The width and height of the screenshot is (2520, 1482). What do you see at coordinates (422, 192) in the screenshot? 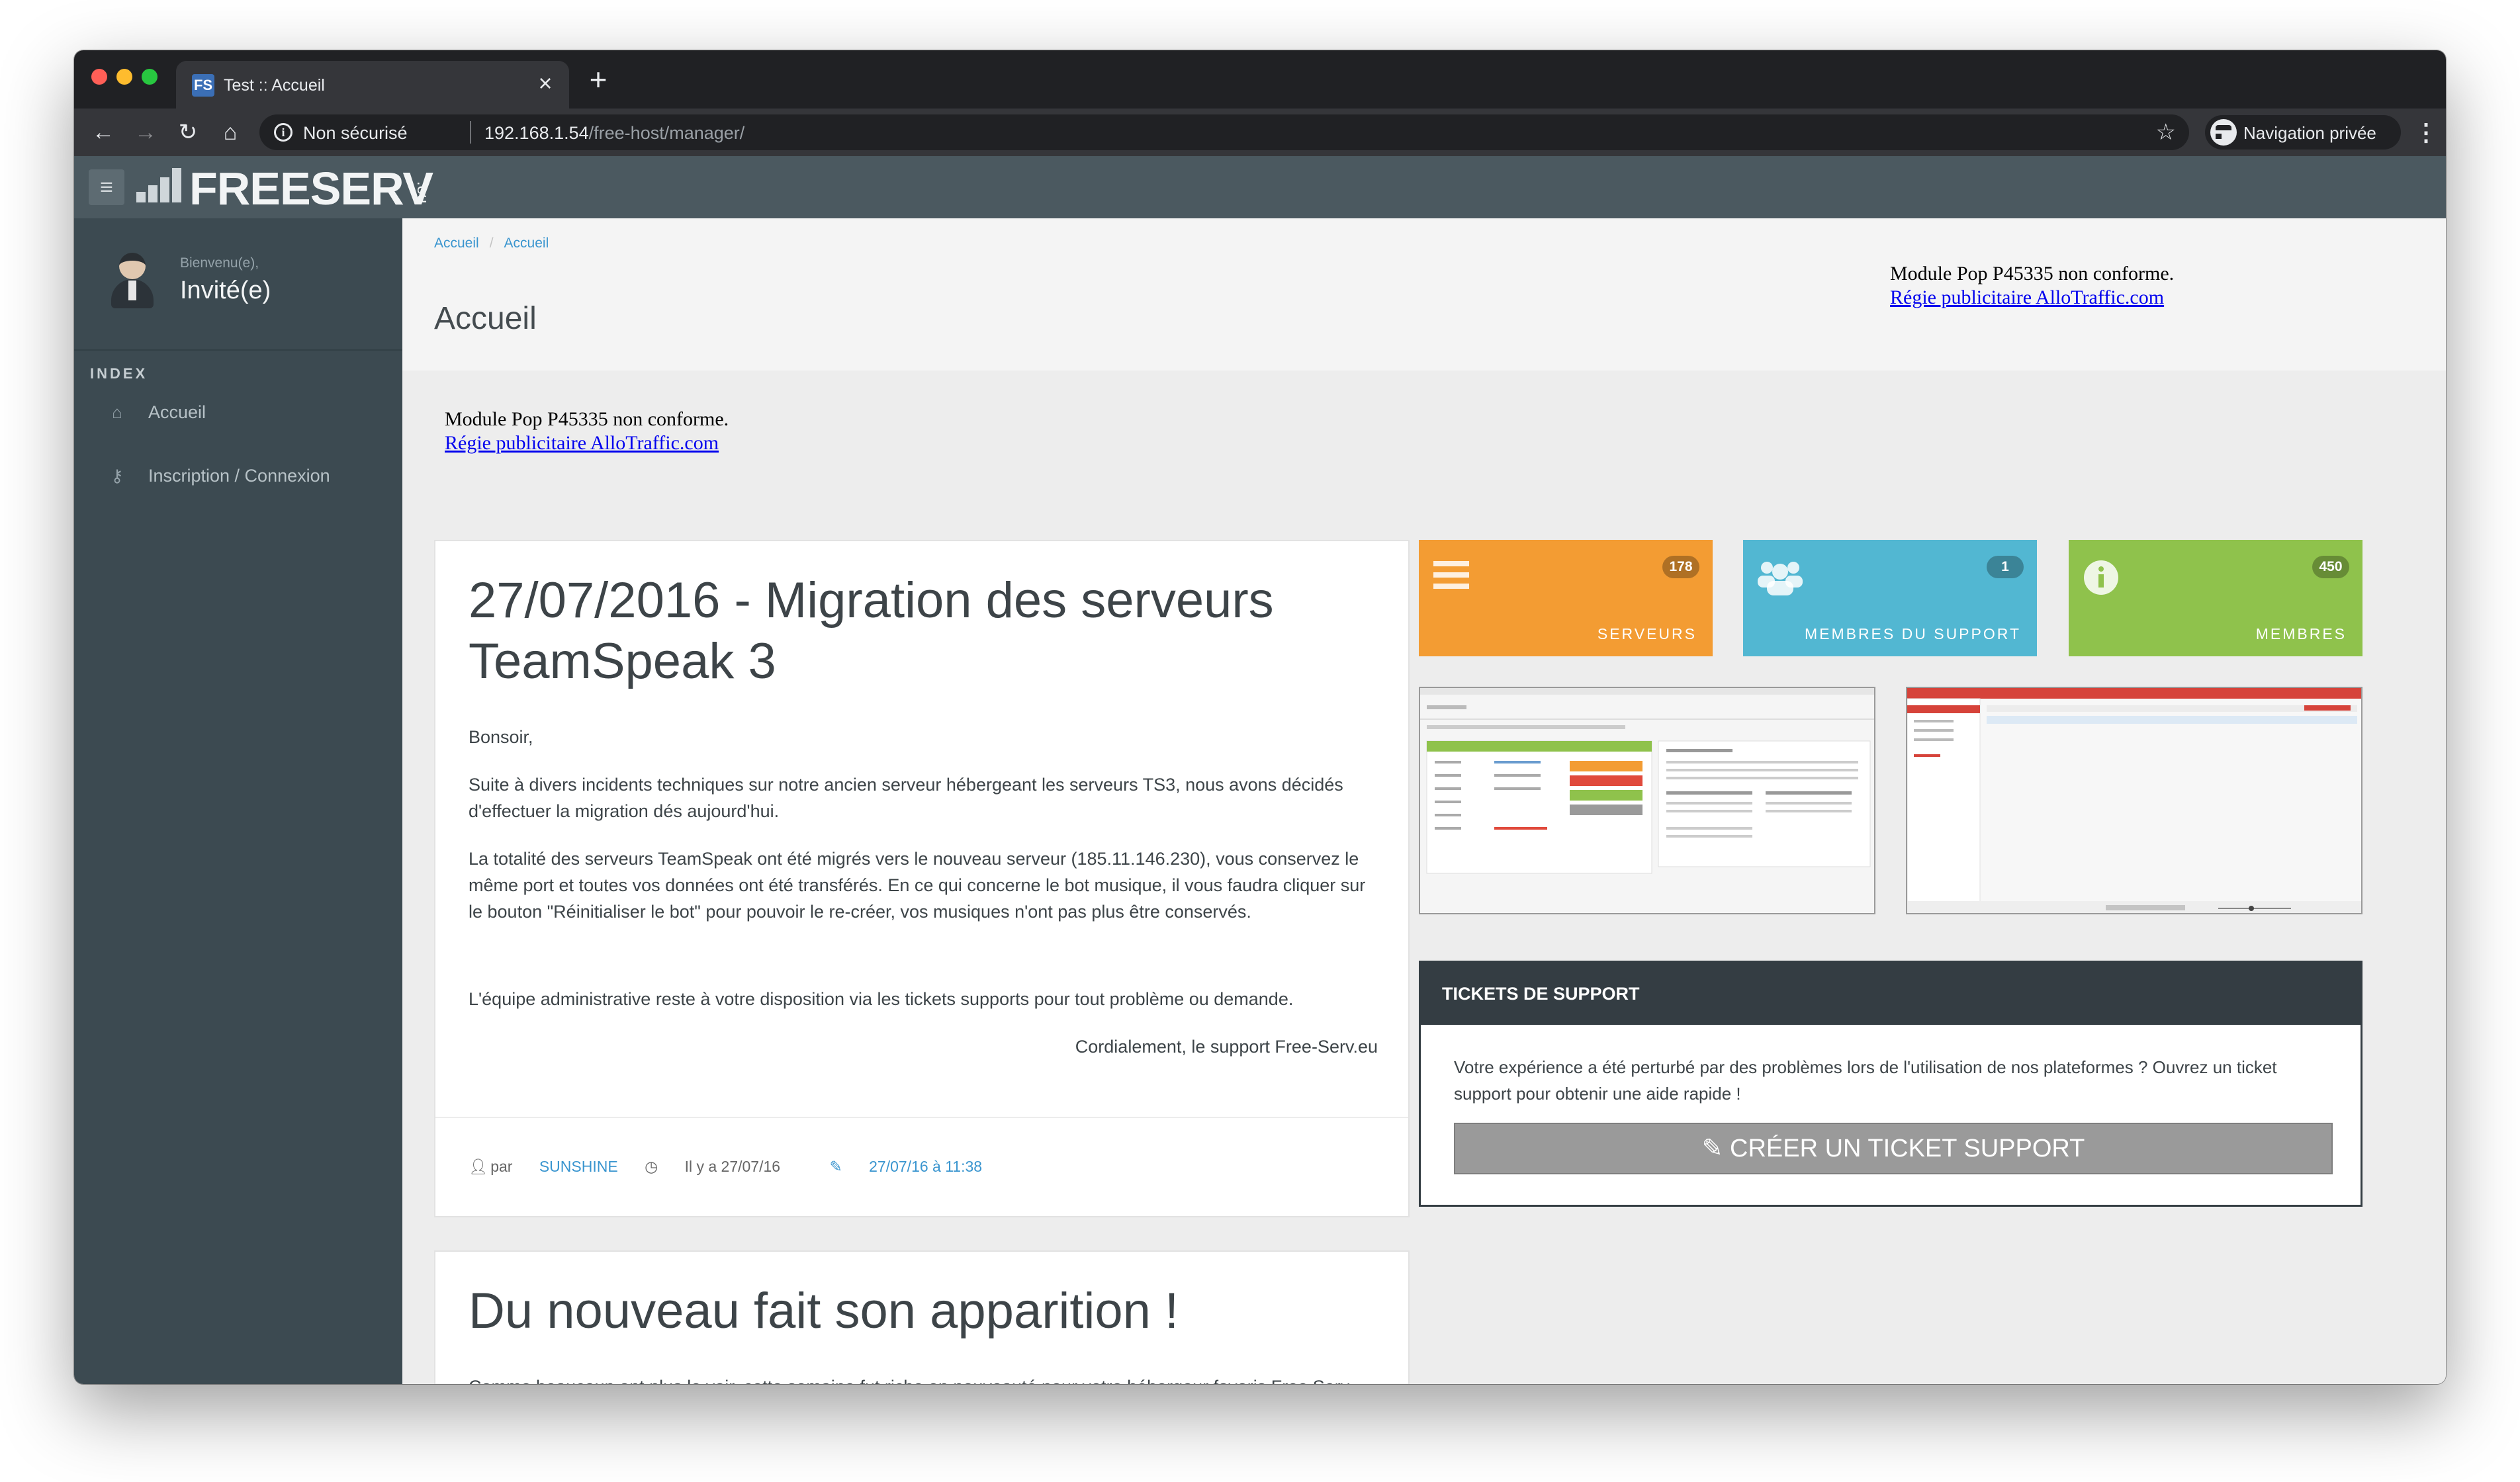
I see `logo-suffix: .eu` at bounding box center [422, 192].